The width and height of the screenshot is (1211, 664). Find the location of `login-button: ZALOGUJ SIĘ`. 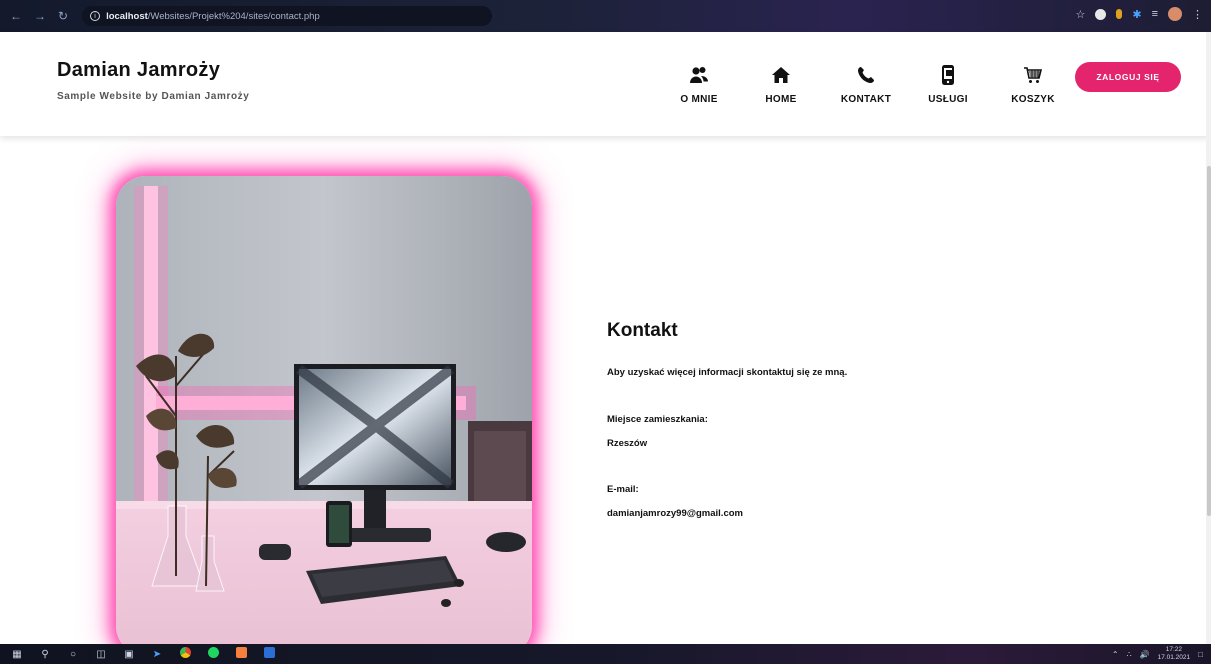

login-button: ZALOGUJ SIĘ is located at coordinates (1128, 77).